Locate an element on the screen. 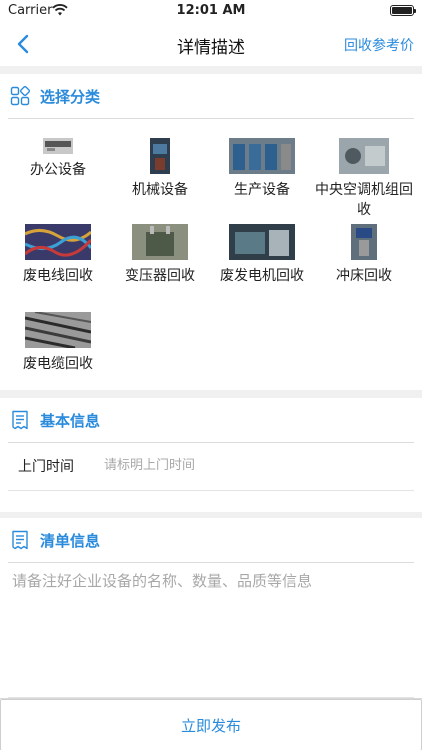 The height and width of the screenshot is (750, 422). category-label: 办公设备 is located at coordinates (58, 170).